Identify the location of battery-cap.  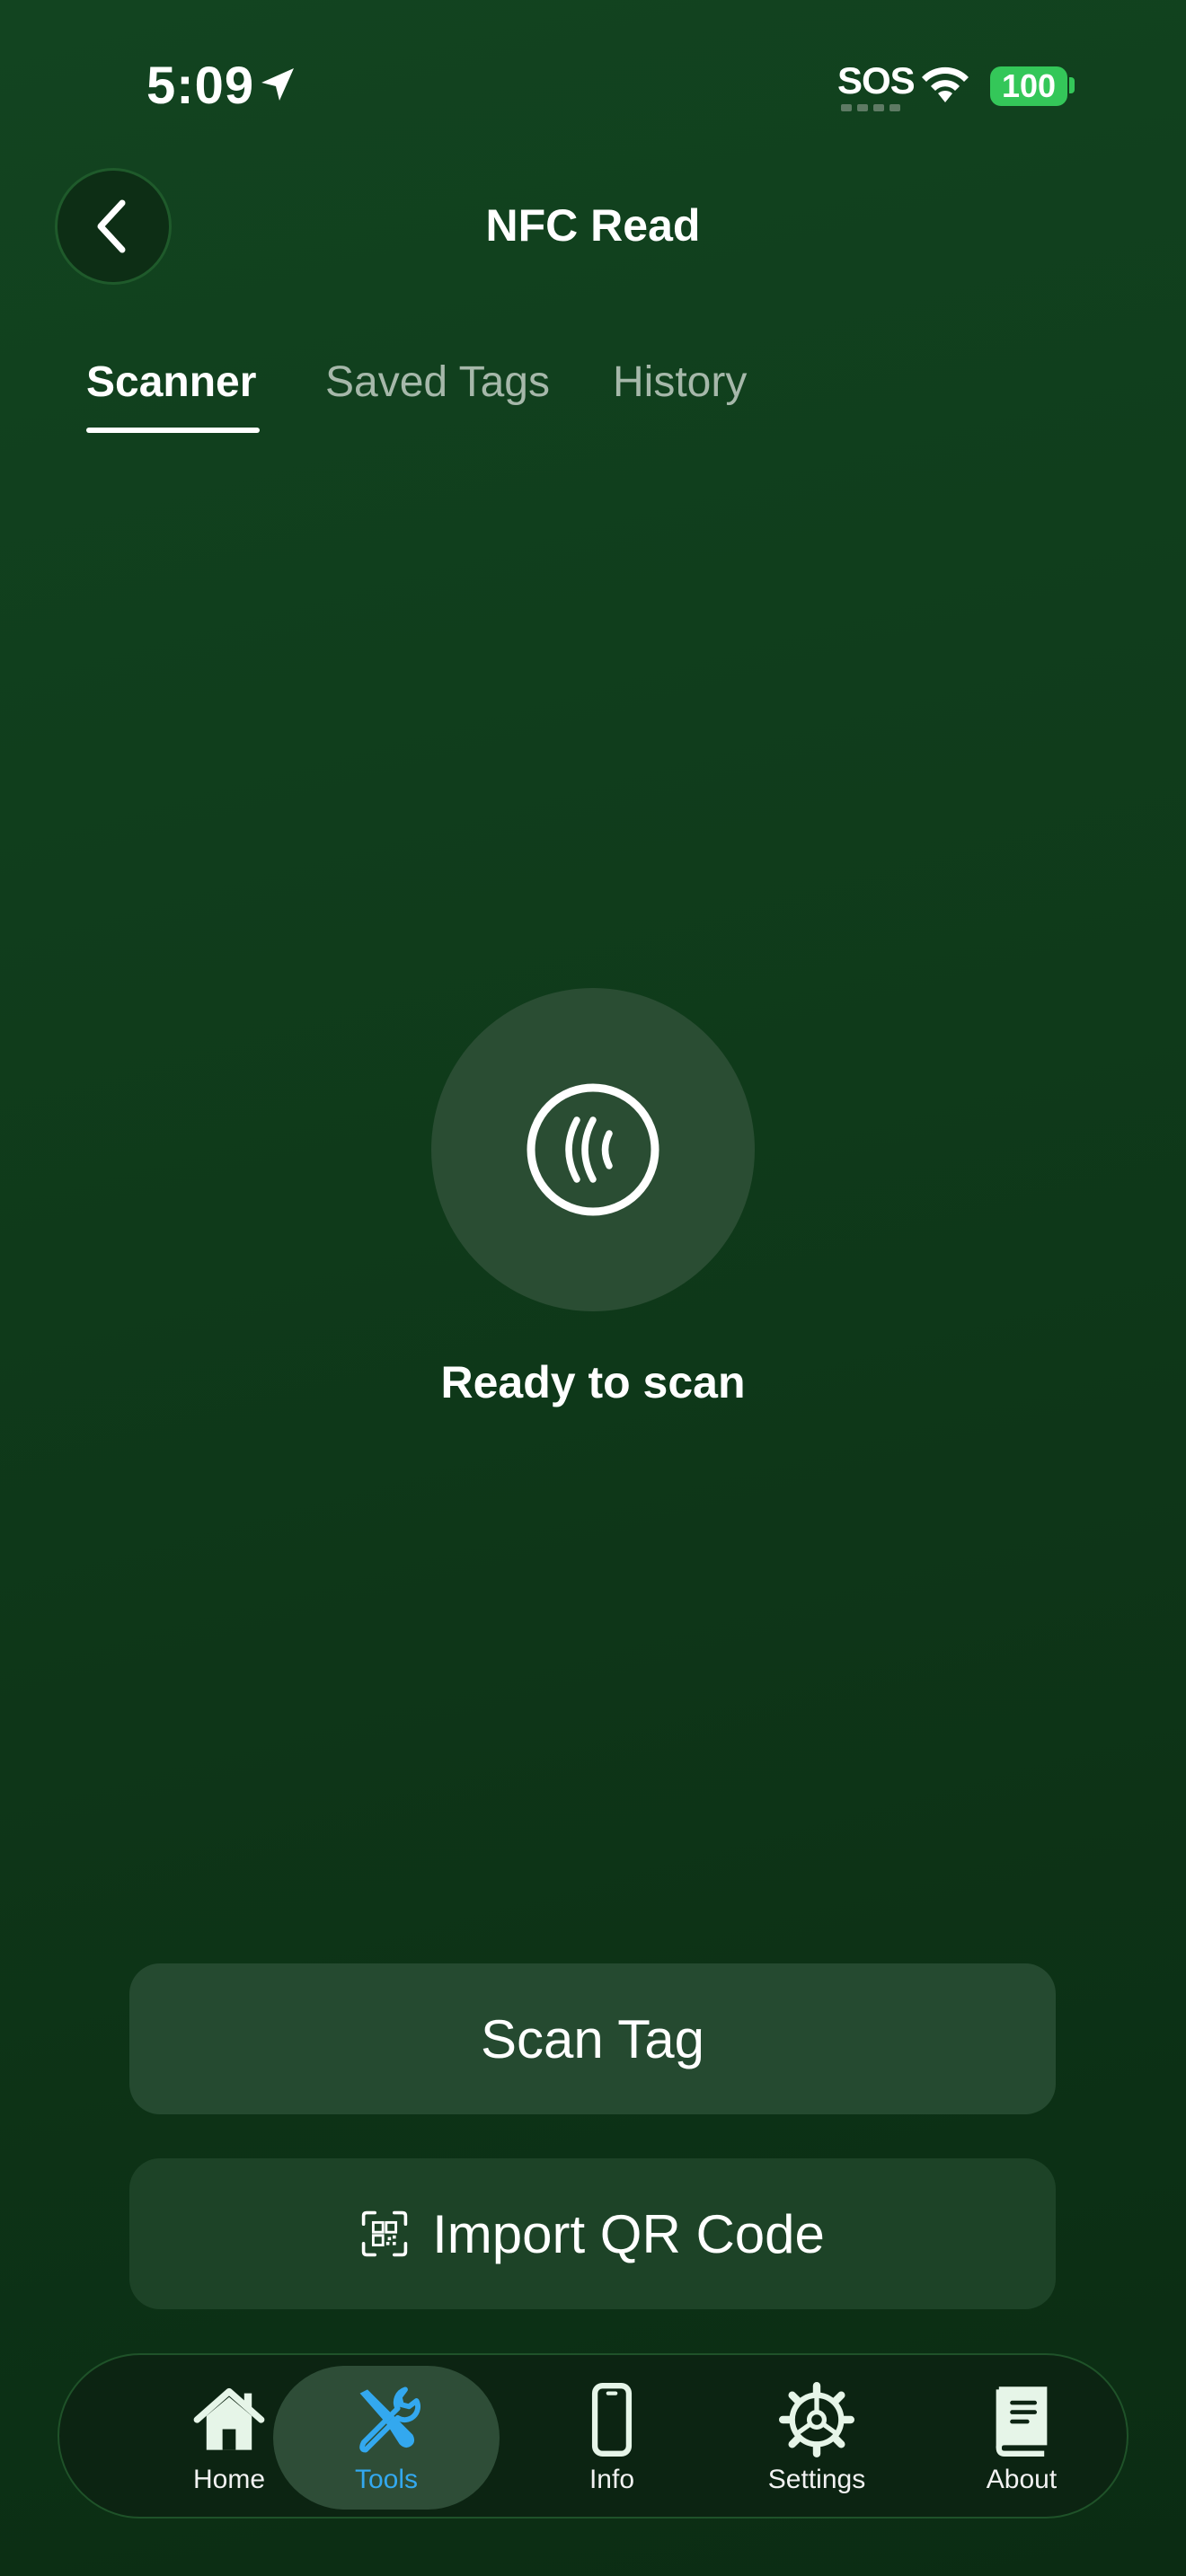
(1072, 85).